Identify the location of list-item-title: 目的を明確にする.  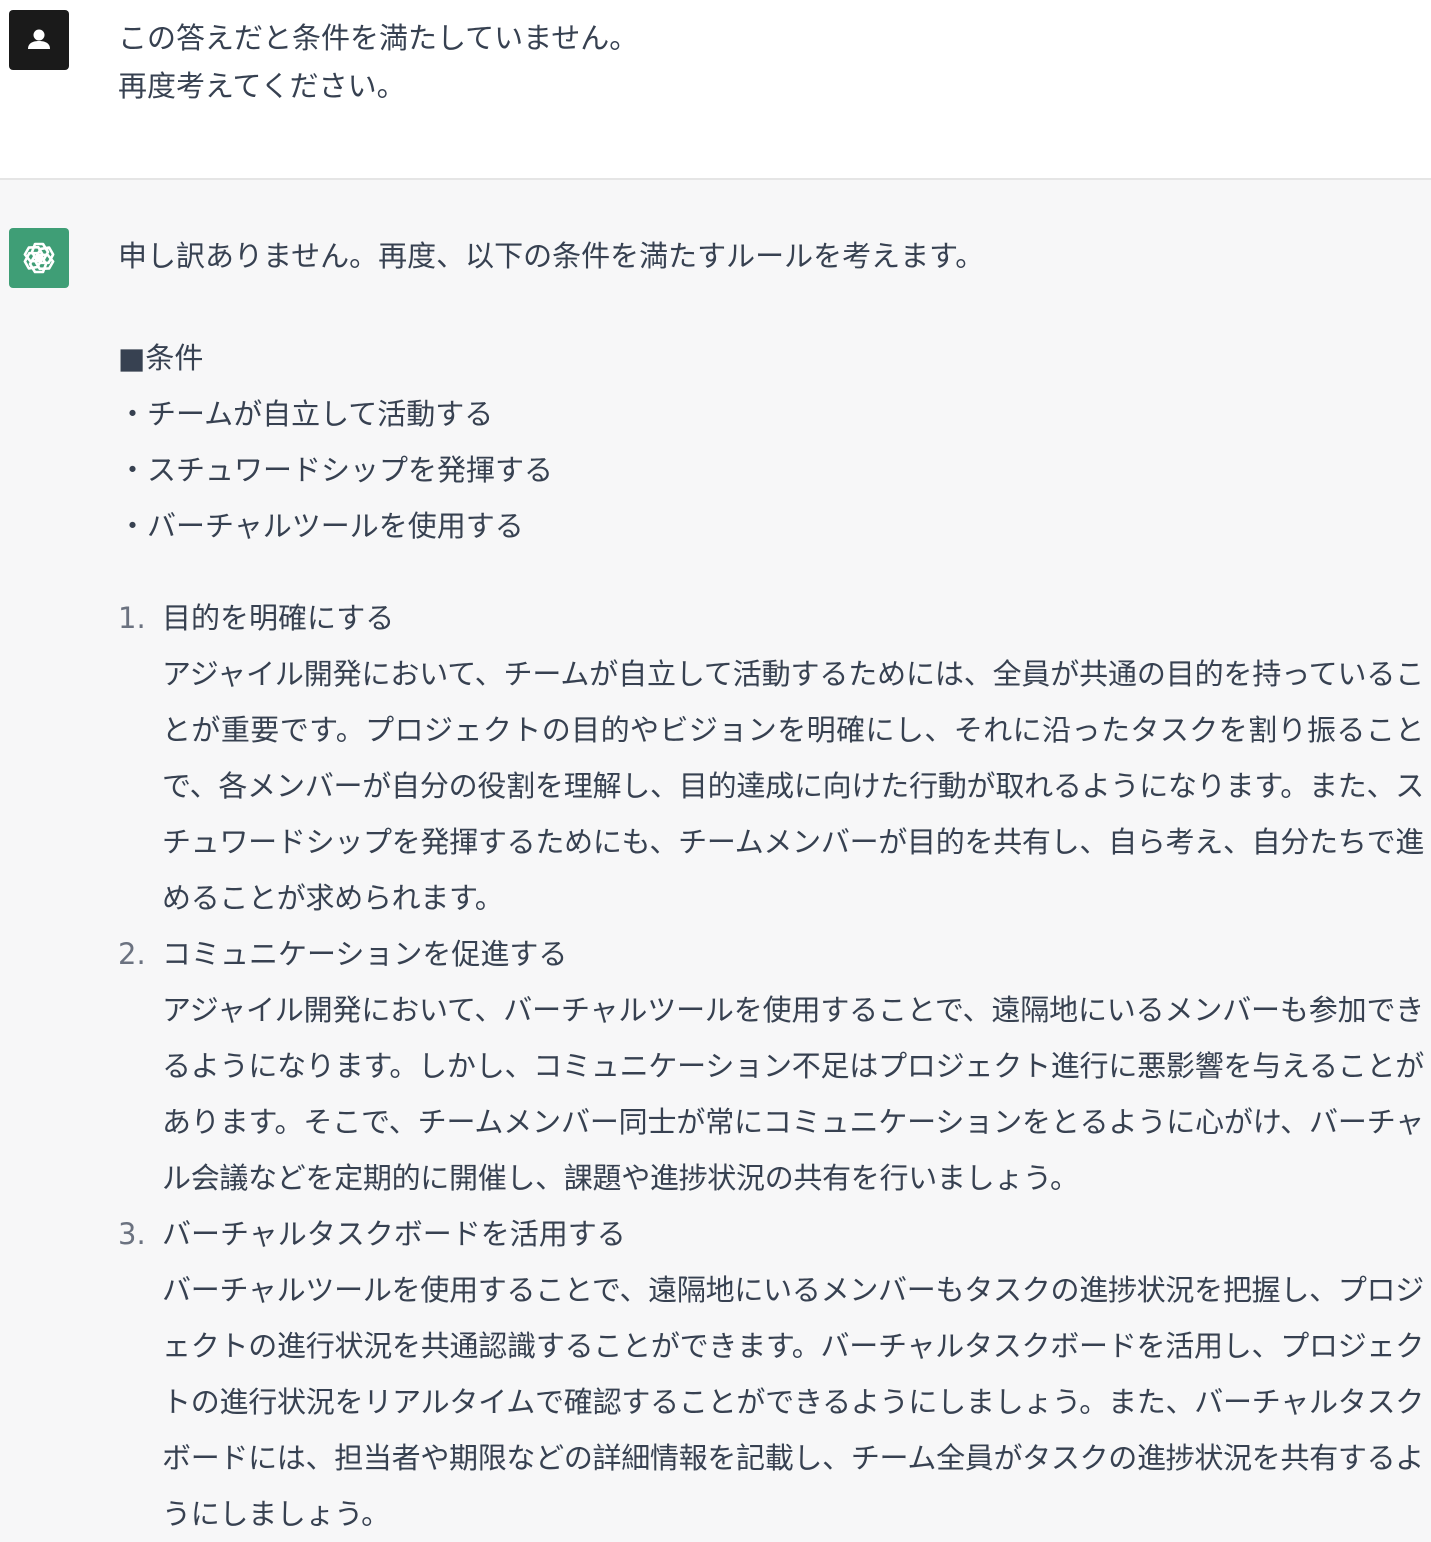
(278, 618).